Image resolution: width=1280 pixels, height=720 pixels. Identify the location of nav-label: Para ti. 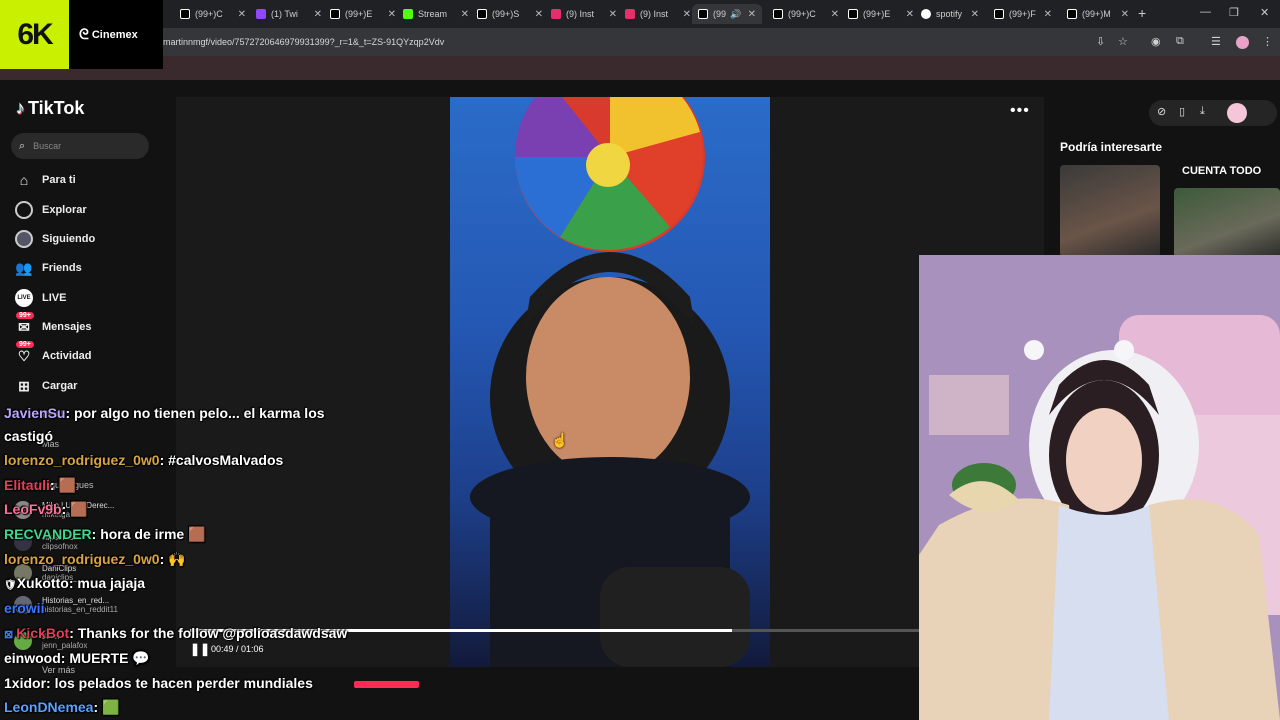
(59, 180).